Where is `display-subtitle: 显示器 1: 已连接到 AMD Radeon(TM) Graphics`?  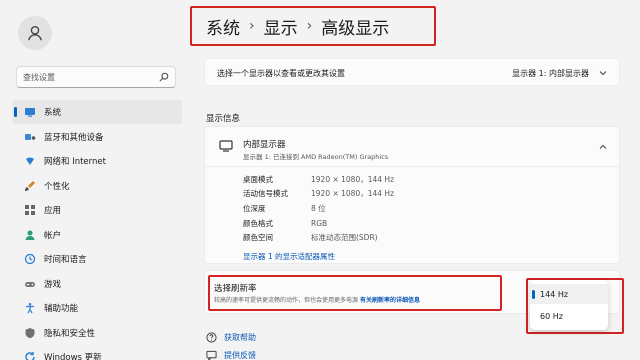
display-subtitle: 显示器 1: 已连接到 AMD Radeon(TM) Graphics is located at coordinates (316, 157).